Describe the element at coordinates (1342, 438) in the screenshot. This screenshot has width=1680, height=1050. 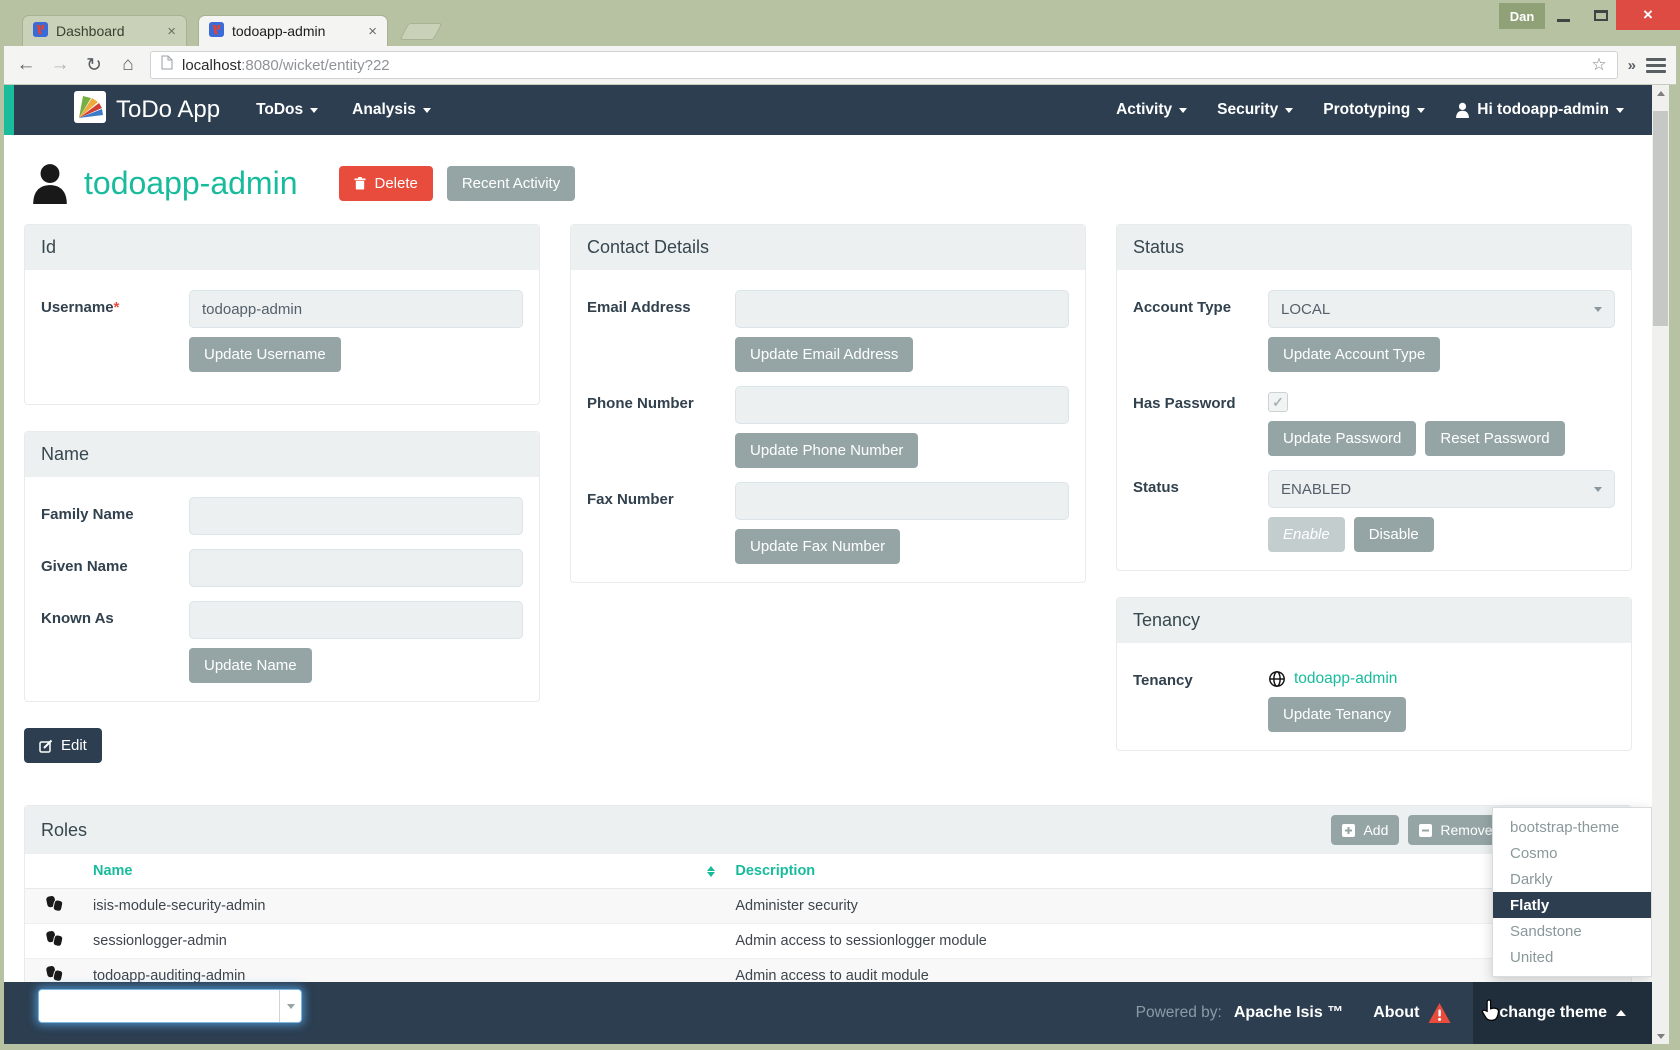
I see `update-password-button: Update Password` at that location.